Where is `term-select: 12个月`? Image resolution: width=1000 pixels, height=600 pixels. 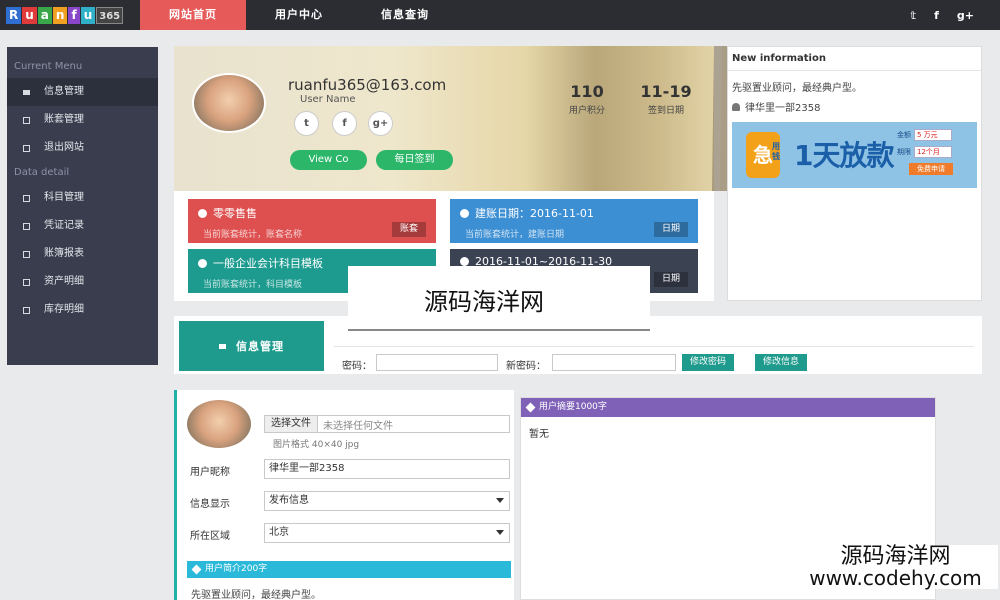 term-select: 12个月 is located at coordinates (933, 151).